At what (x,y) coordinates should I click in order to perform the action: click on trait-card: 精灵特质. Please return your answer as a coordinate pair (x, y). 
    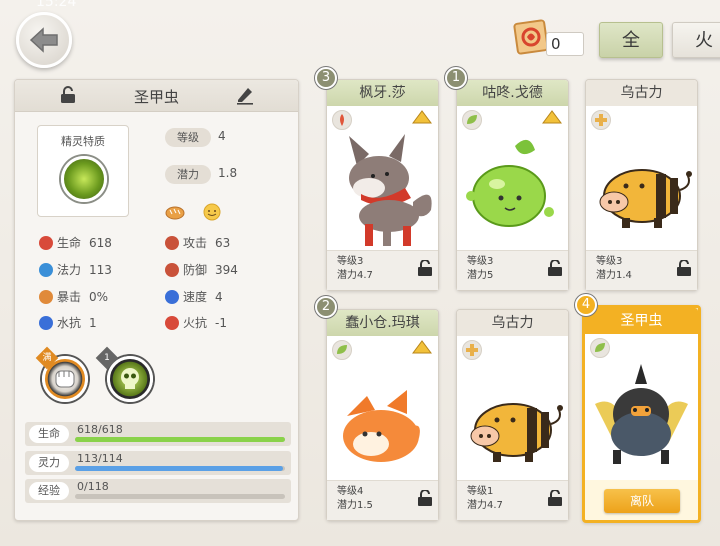
    Looking at the image, I should click on (83, 171).